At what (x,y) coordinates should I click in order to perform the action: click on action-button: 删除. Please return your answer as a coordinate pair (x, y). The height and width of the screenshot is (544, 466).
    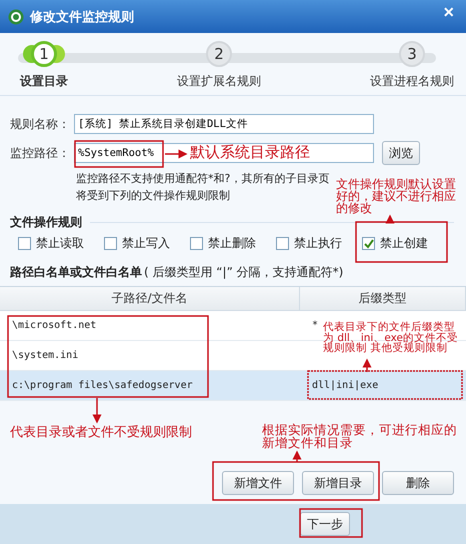
    Looking at the image, I should click on (418, 483).